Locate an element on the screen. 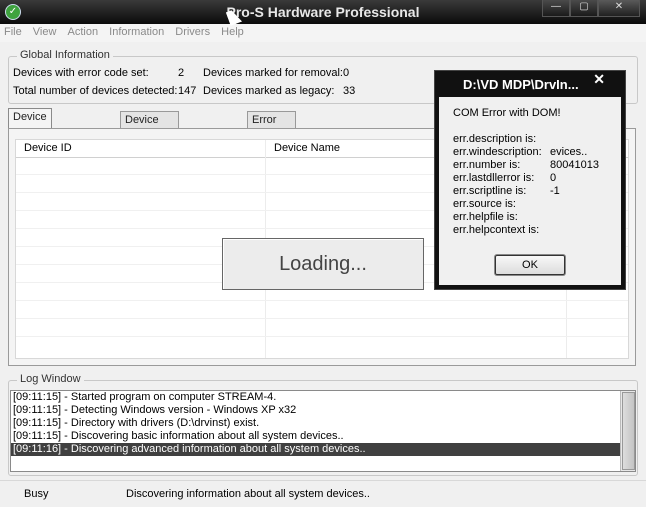  log-scrollbar is located at coordinates (627, 431).